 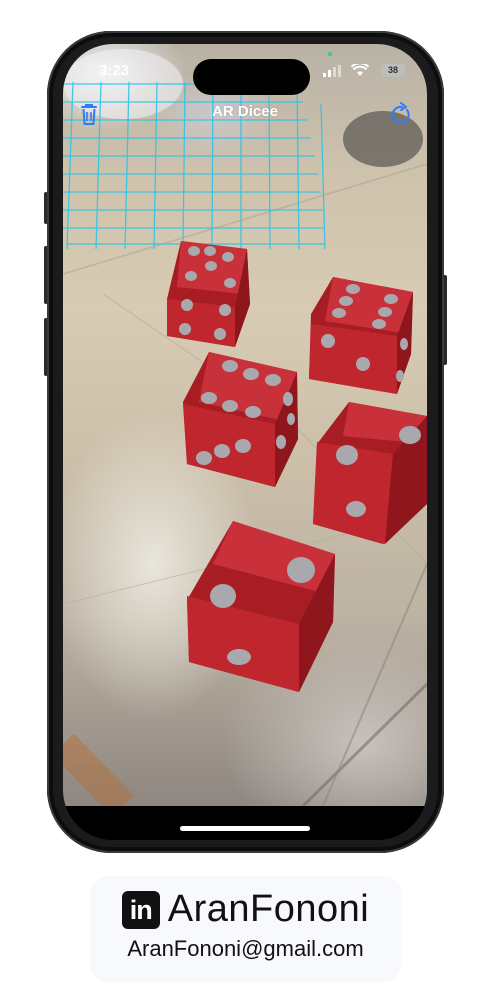 What do you see at coordinates (251, 77) in the screenshot?
I see `dynamic-island` at bounding box center [251, 77].